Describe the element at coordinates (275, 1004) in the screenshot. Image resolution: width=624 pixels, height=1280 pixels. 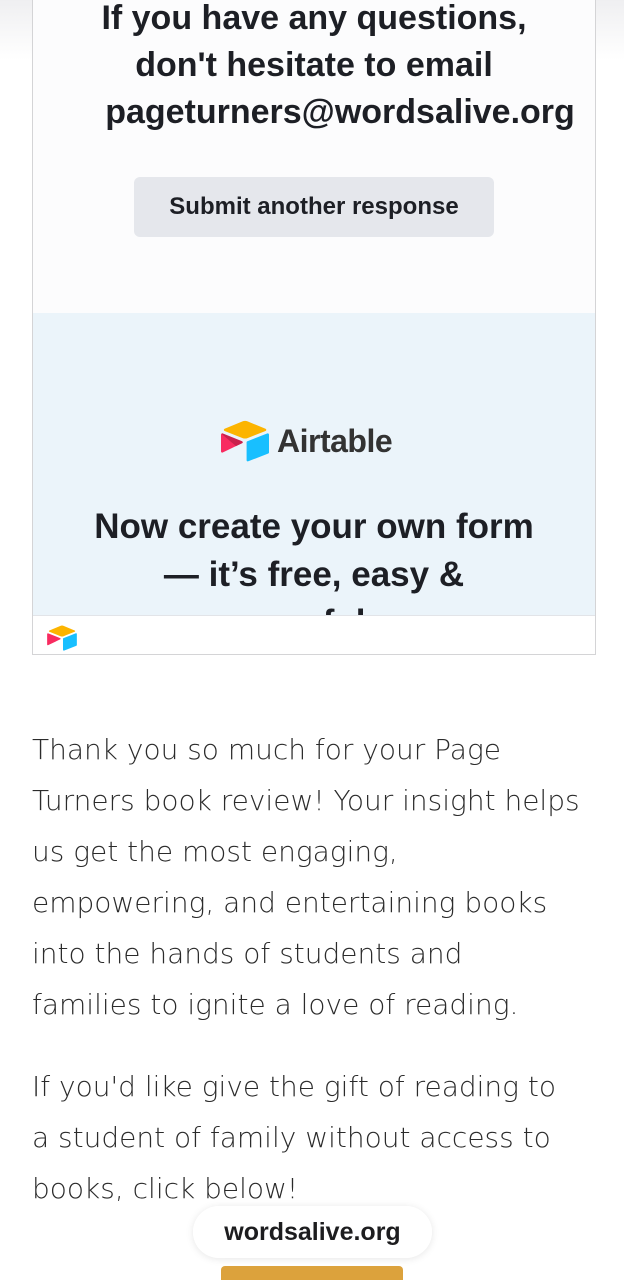
I see `paragraph-line: families to ignite a love of reading.` at that location.